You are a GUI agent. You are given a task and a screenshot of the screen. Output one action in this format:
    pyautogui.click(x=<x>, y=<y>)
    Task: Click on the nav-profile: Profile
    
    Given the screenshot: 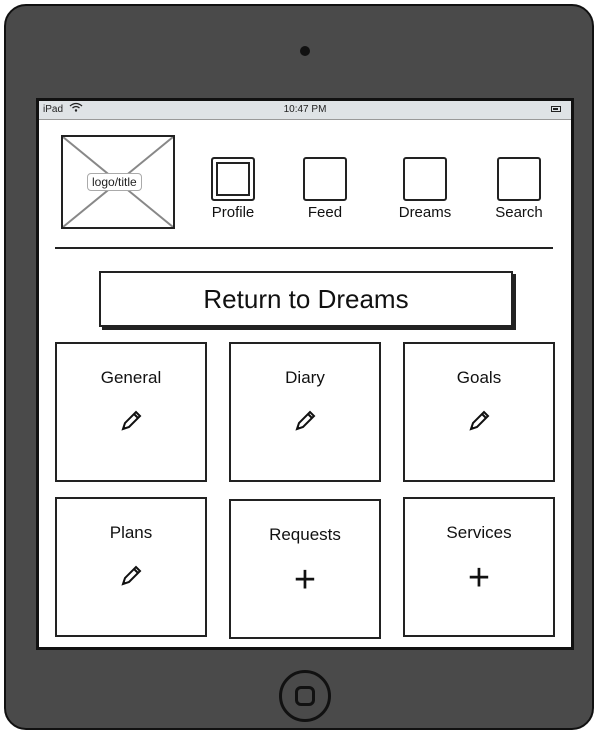 What is the action you would take?
    pyautogui.click(x=233, y=189)
    